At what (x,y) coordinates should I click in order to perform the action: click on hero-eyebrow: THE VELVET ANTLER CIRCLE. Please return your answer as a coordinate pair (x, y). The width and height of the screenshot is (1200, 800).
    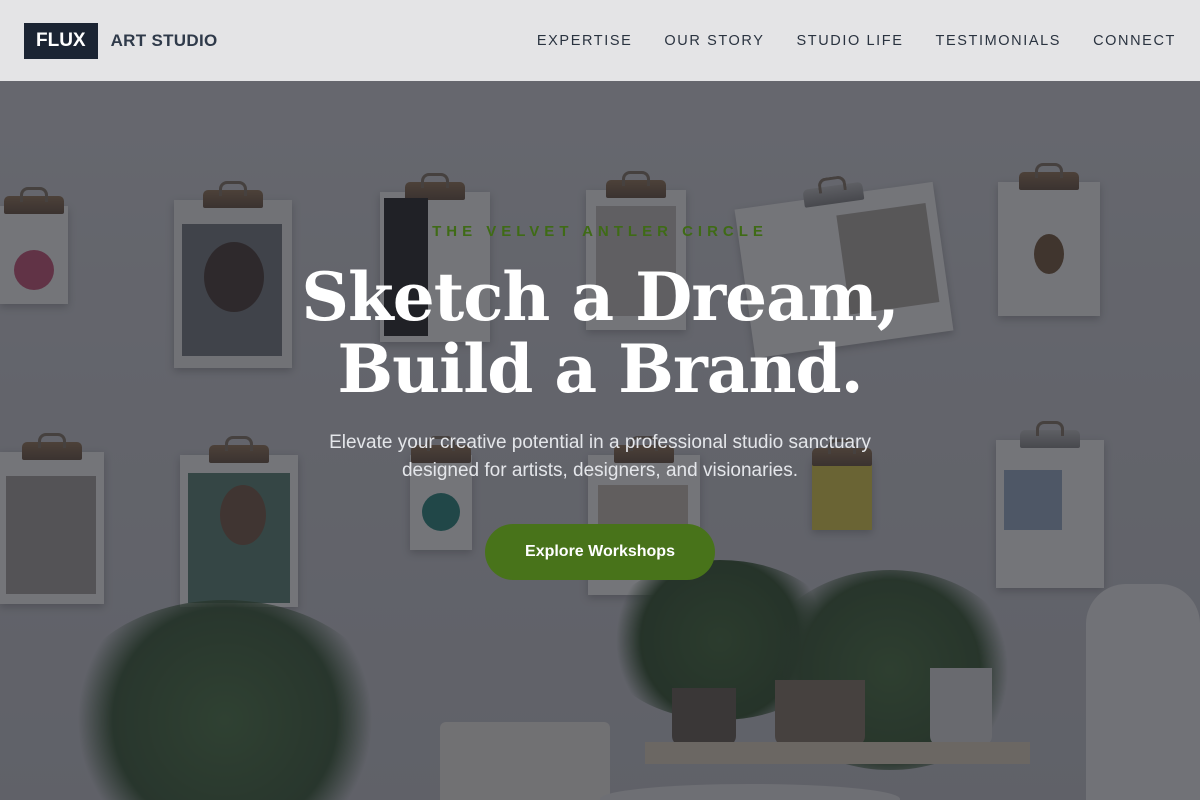
    Looking at the image, I should click on (600, 231).